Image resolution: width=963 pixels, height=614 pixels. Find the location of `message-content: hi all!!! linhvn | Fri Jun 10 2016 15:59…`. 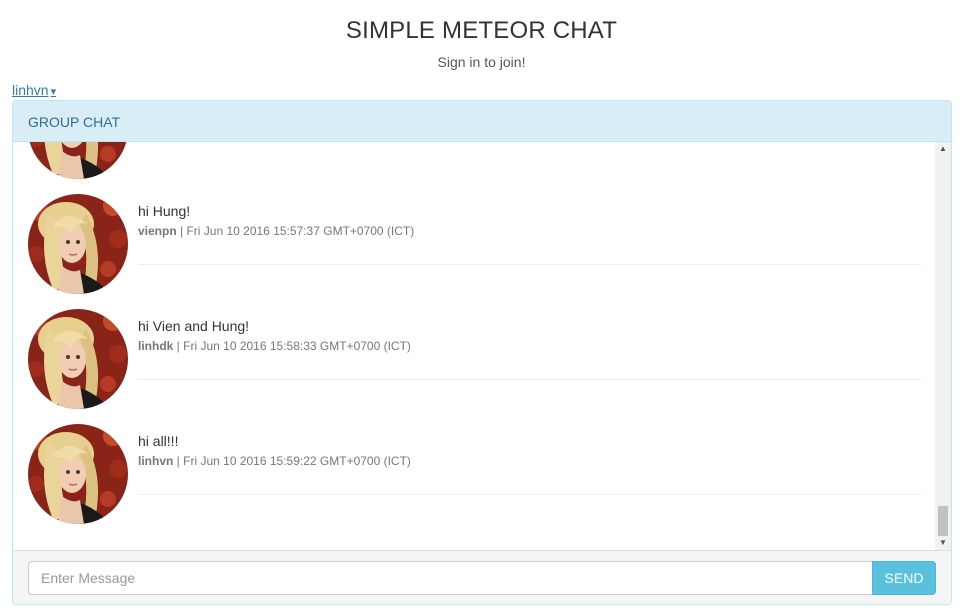

message-content: hi all!!! linhvn | Fri Jun 10 2016 15:59… is located at coordinates (529, 464).